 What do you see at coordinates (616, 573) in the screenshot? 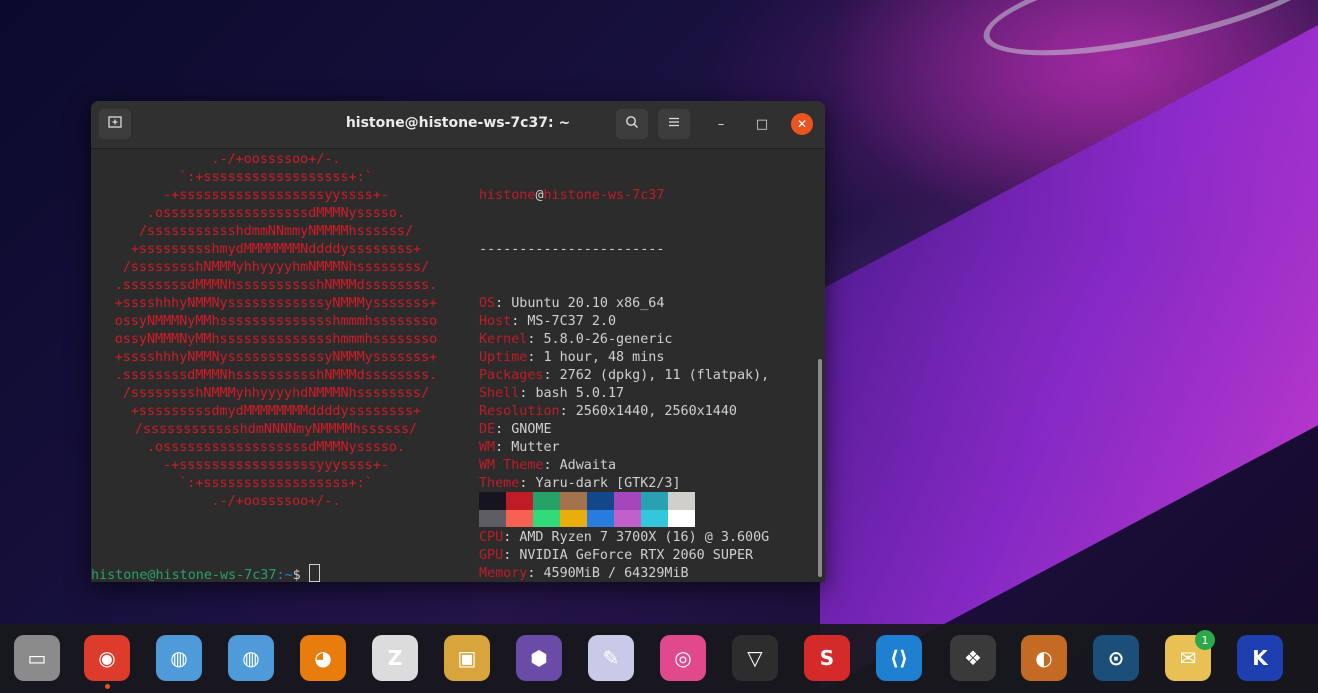
I see `info-value: 4590MiB / 64329MiB` at bounding box center [616, 573].